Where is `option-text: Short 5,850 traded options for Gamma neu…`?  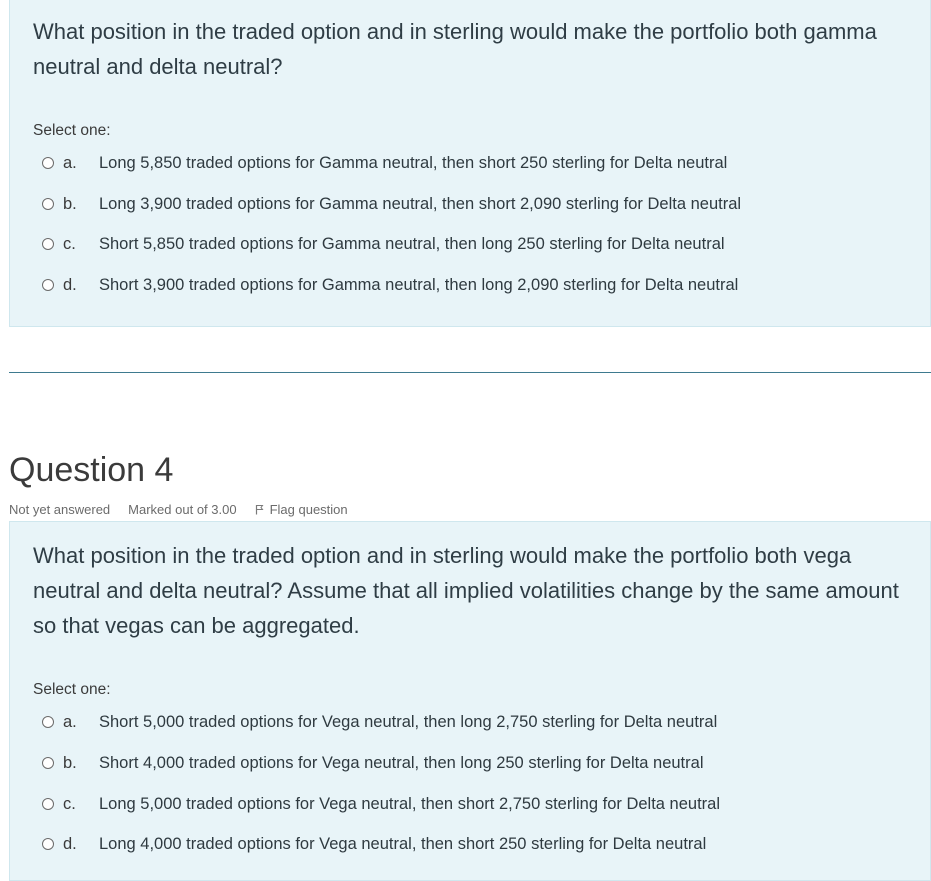
option-text: Short 5,850 traded options for Gamma neu… is located at coordinates (412, 243).